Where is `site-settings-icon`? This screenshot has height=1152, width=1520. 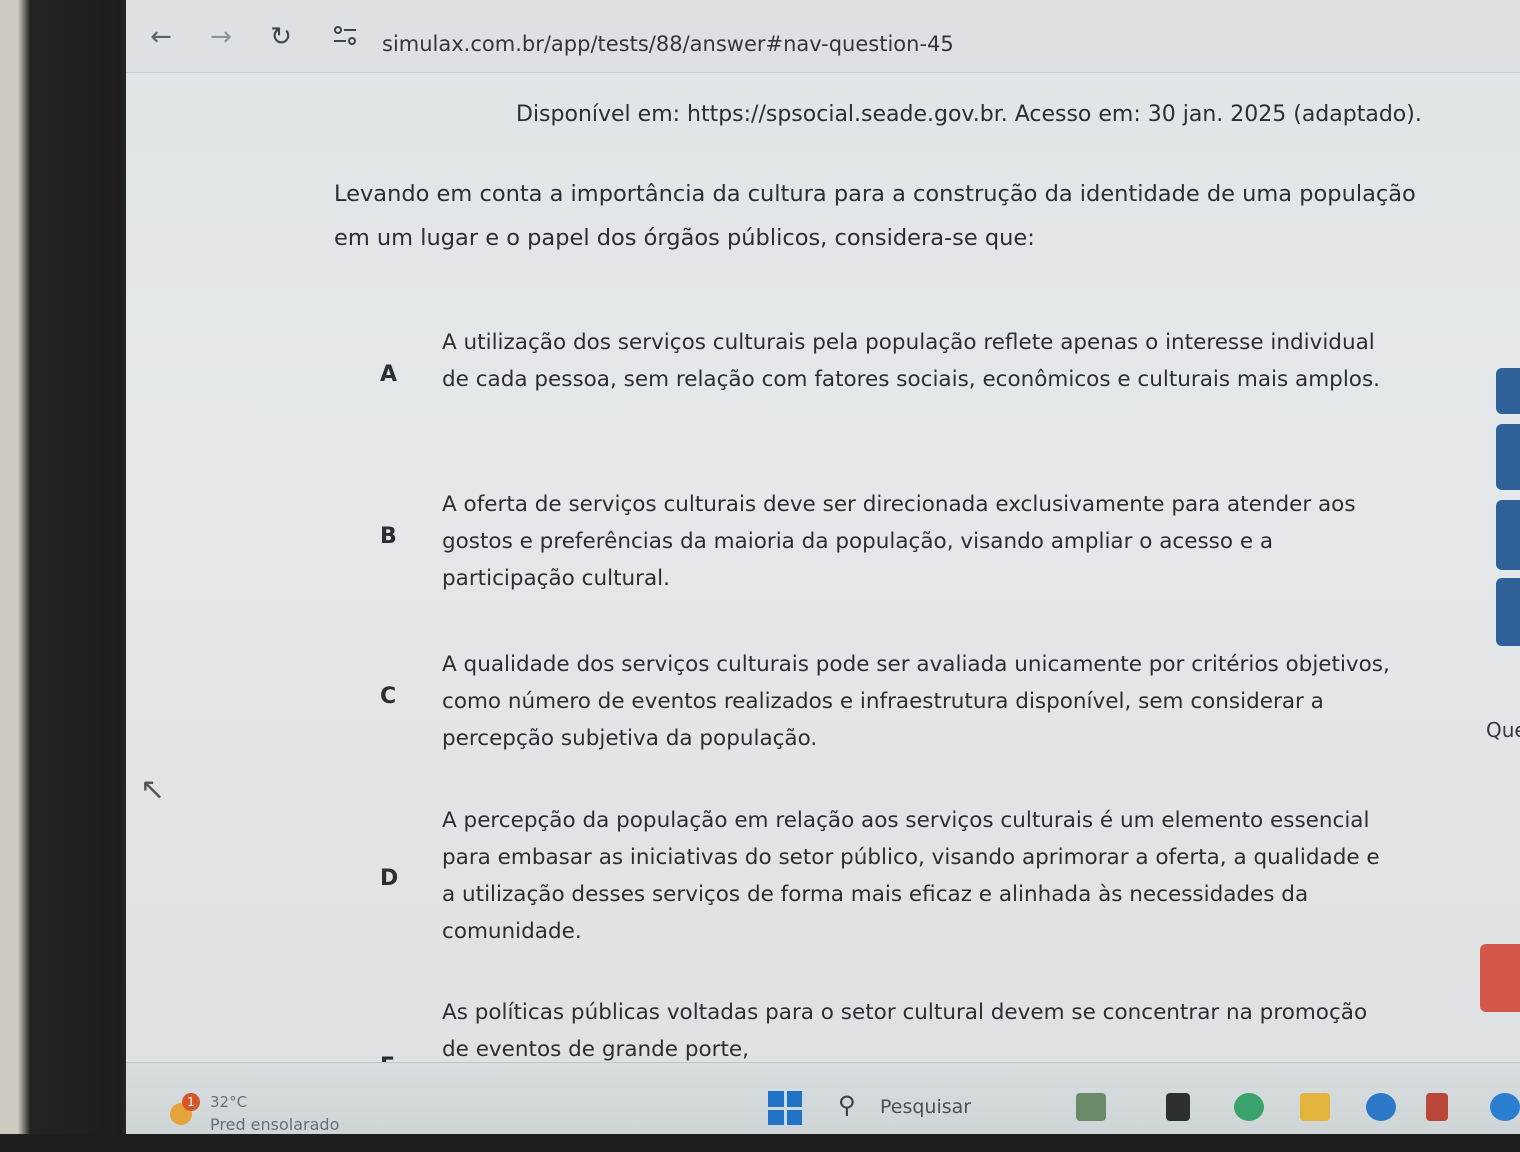 site-settings-icon is located at coordinates (347, 38).